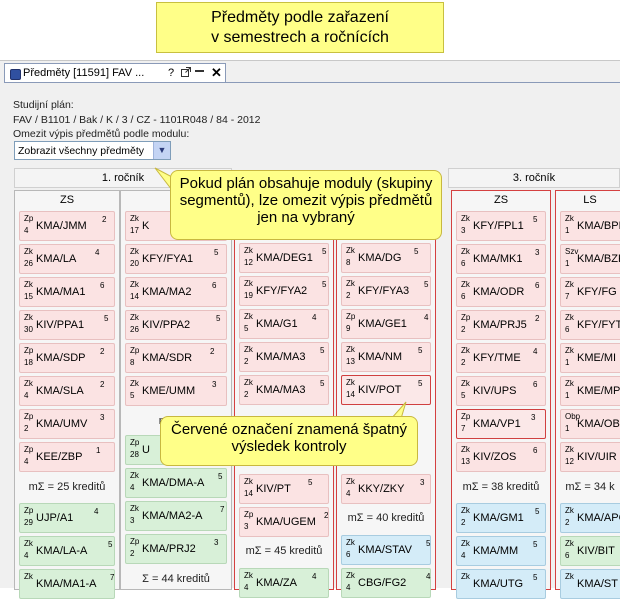 The width and height of the screenshot is (620, 599). I want to click on credit-sum: mΣ = 38 kreditů, so click(501, 487).